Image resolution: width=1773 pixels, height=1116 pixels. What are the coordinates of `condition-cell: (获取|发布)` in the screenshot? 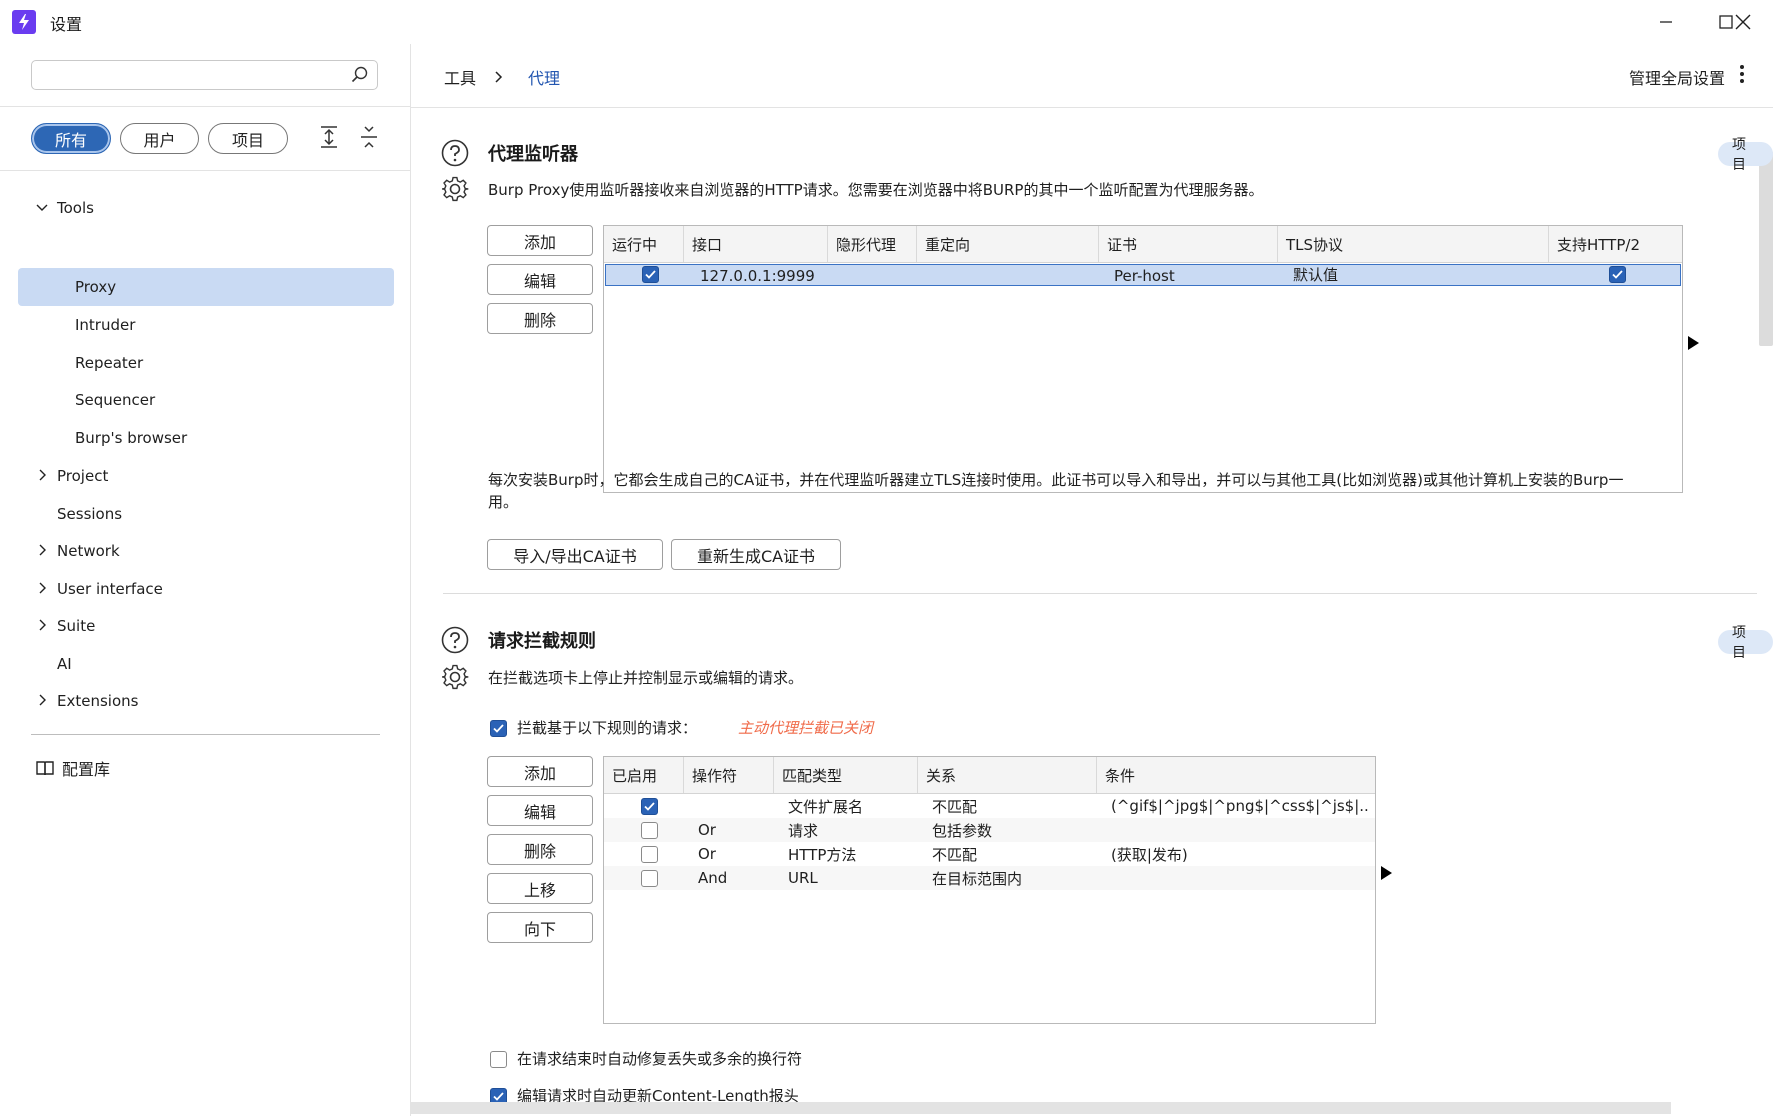 It's located at (1149, 854).